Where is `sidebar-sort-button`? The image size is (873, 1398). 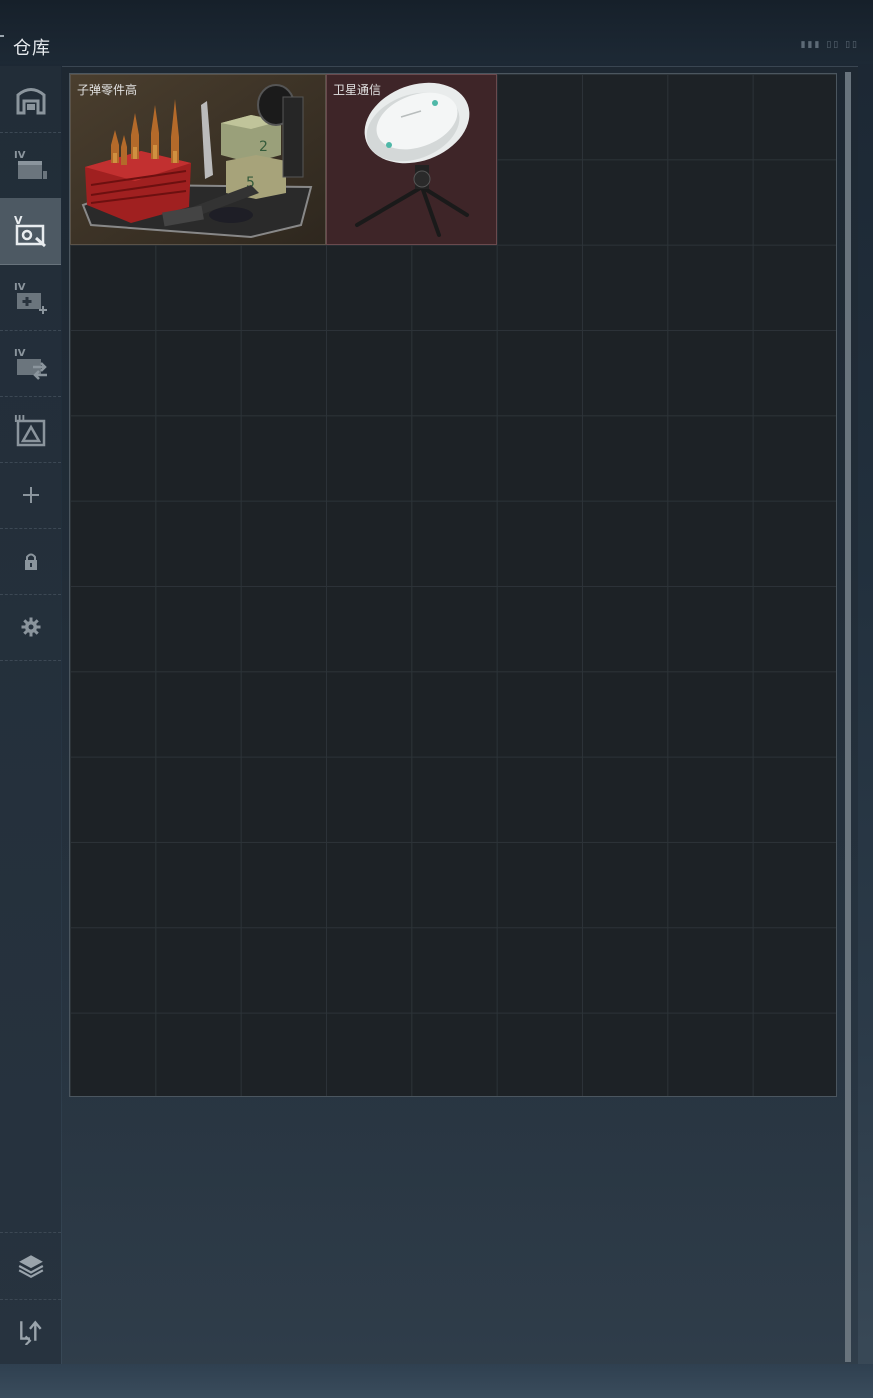 sidebar-sort-button is located at coordinates (30, 1331).